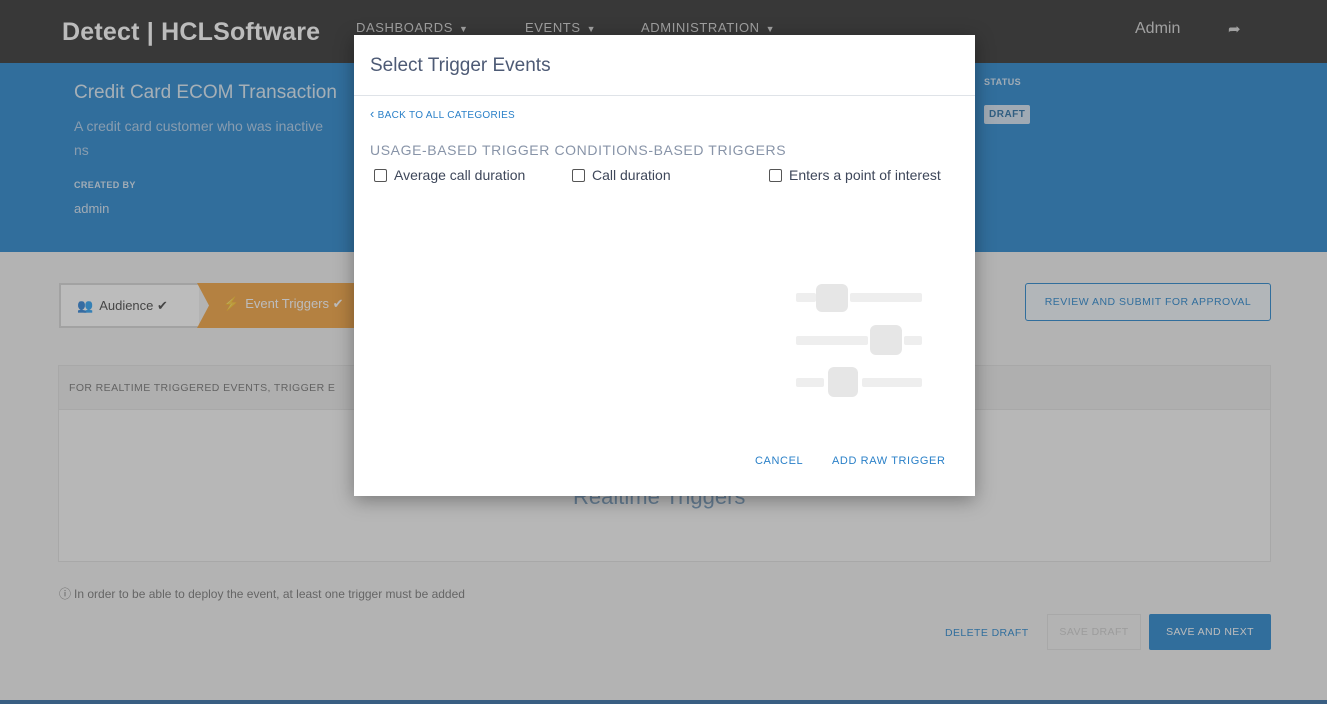 The height and width of the screenshot is (704, 1327). Describe the element at coordinates (621, 175) in the screenshot. I see `option-call-duration: Call duration` at that location.